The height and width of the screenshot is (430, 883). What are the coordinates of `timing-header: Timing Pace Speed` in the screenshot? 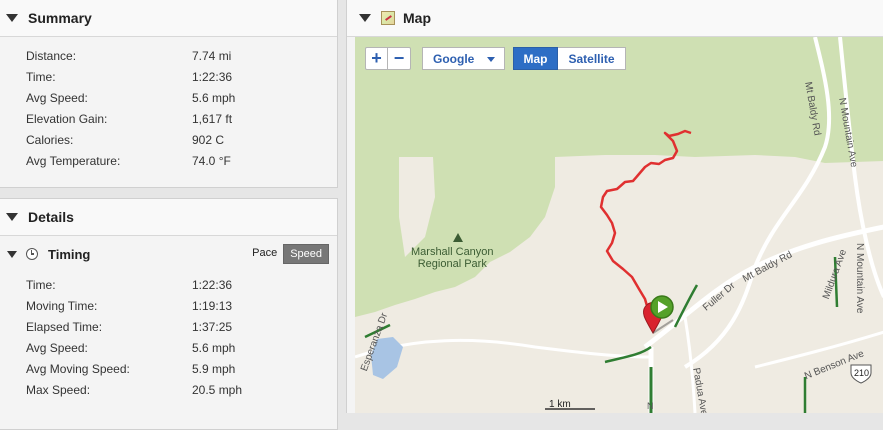 It's located at (168, 254).